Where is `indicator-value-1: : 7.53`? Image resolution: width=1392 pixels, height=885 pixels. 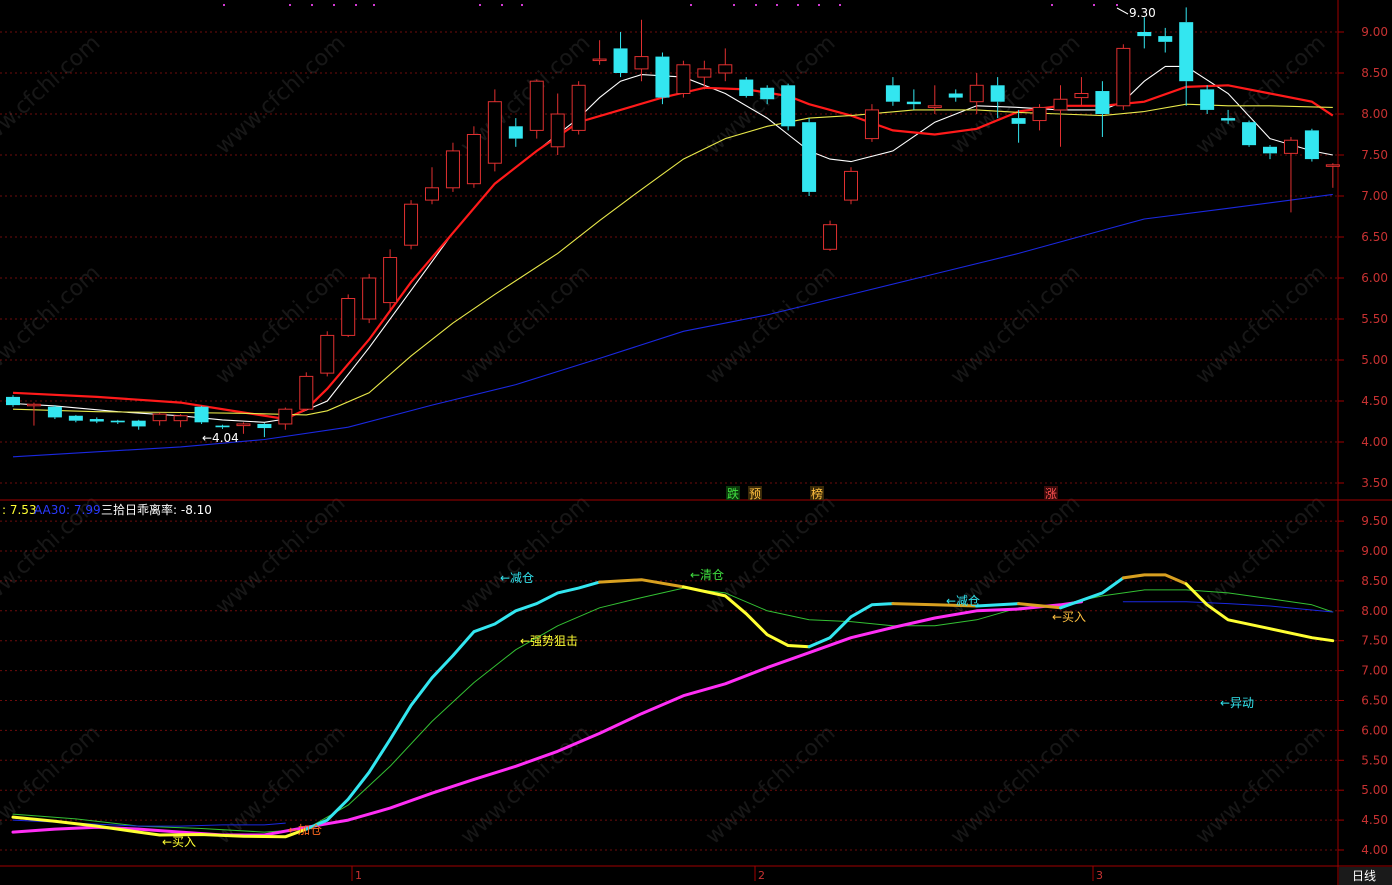
indicator-value-1: : 7.53 is located at coordinates (19, 510).